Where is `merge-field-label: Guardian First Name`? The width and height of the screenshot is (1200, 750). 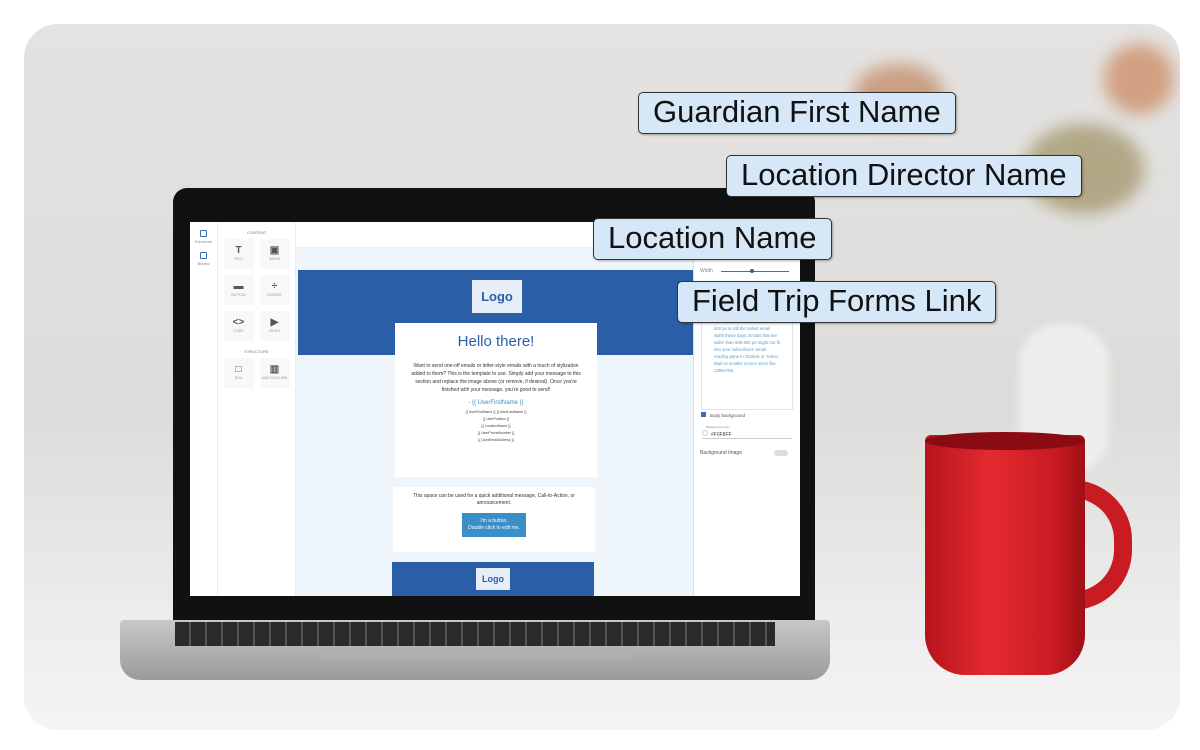
merge-field-label: Guardian First Name is located at coordinates (797, 113).